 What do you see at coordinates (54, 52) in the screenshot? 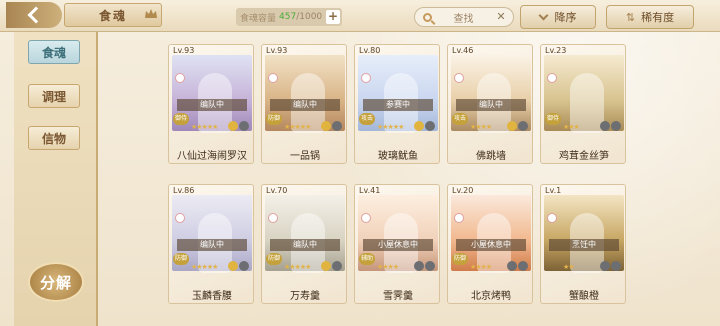
I see `sidebar-tab-food-soul: 食魂` at bounding box center [54, 52].